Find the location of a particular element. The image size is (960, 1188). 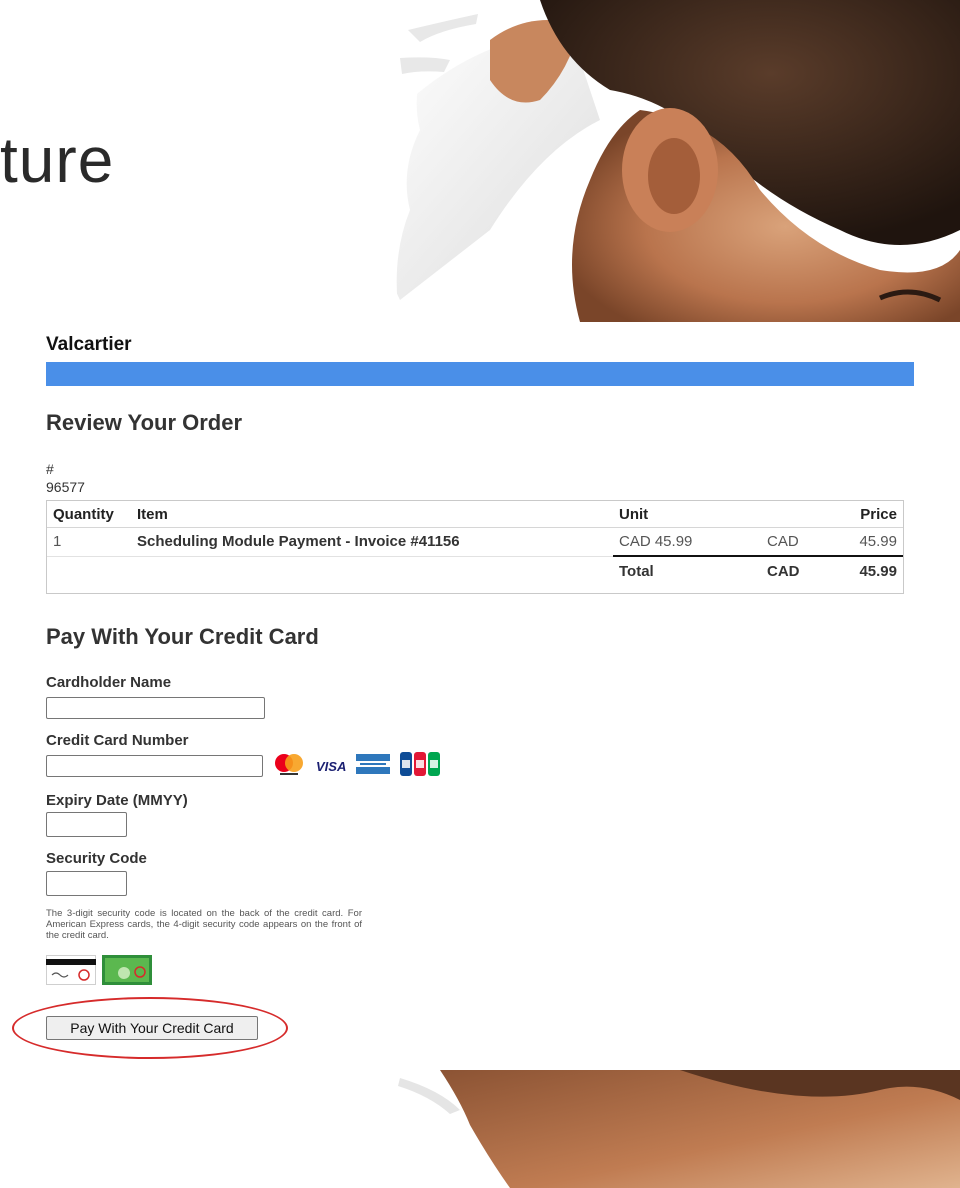

column-unit: Unit is located at coordinates (687, 514).